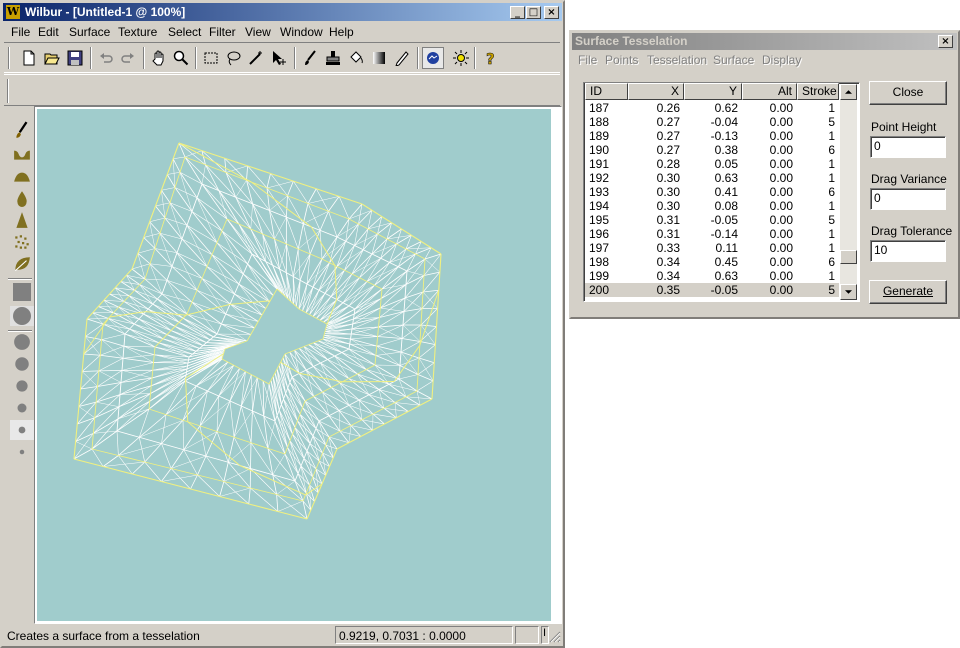  Describe the element at coordinates (908, 251) in the screenshot. I see `drag-tolerance-input: 10` at that location.